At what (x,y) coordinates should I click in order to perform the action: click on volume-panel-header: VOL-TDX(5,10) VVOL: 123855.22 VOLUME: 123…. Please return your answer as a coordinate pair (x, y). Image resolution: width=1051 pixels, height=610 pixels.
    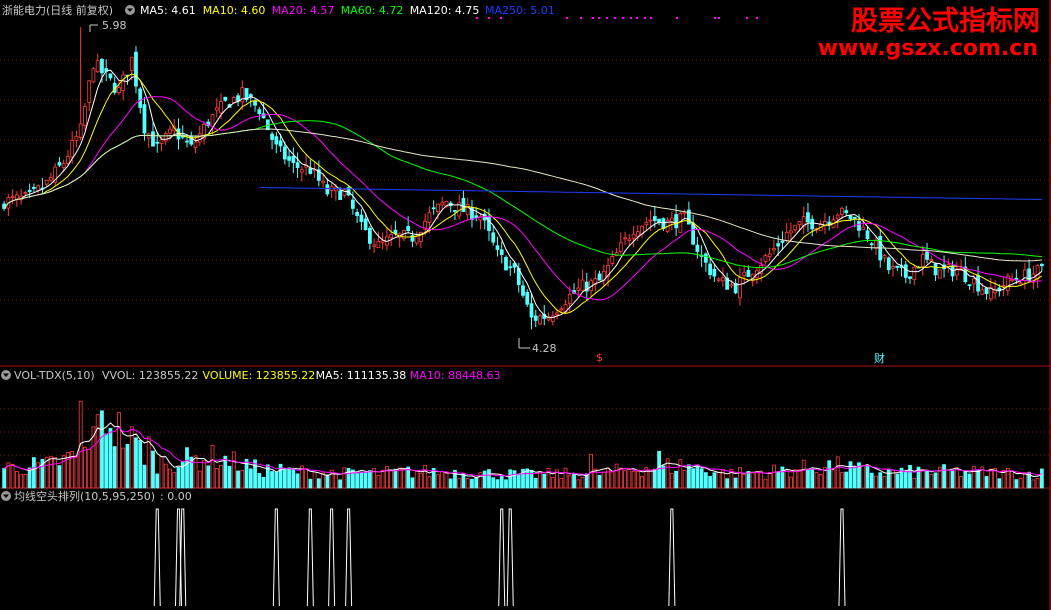
    Looking at the image, I should click on (251, 375).